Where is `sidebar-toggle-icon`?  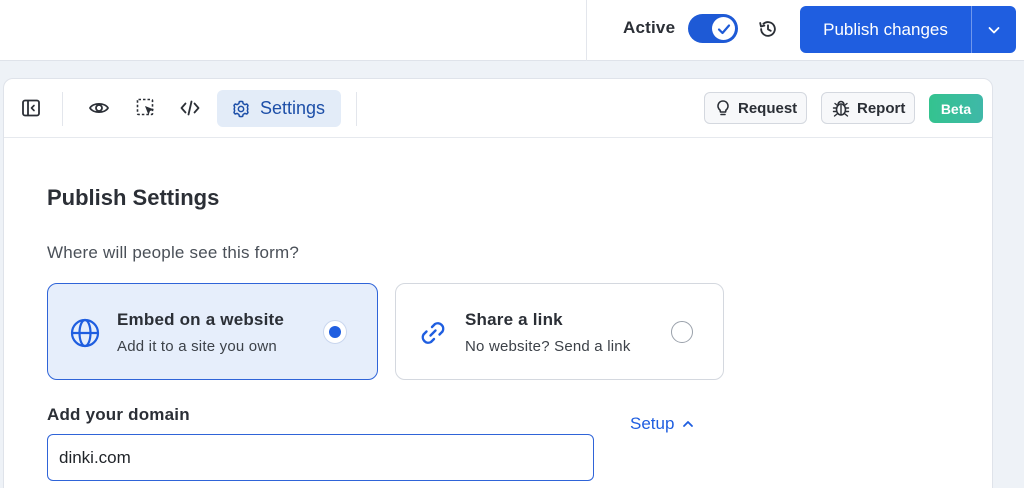
sidebar-toggle-icon is located at coordinates (31, 108).